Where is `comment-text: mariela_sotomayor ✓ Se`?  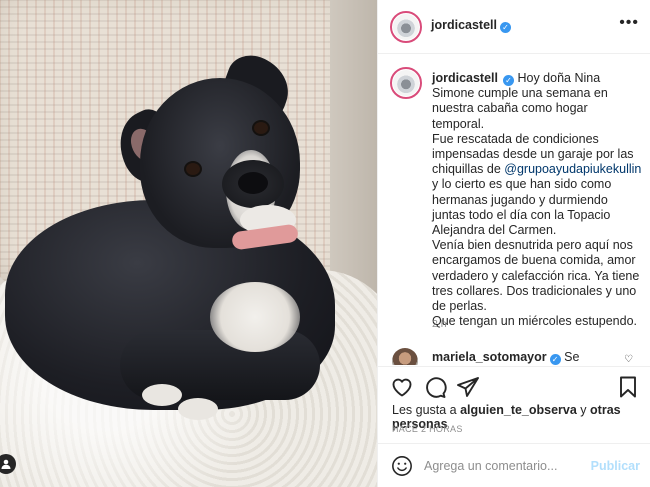 comment-text: mariela_sotomayor ✓ Se is located at coordinates (505, 357).